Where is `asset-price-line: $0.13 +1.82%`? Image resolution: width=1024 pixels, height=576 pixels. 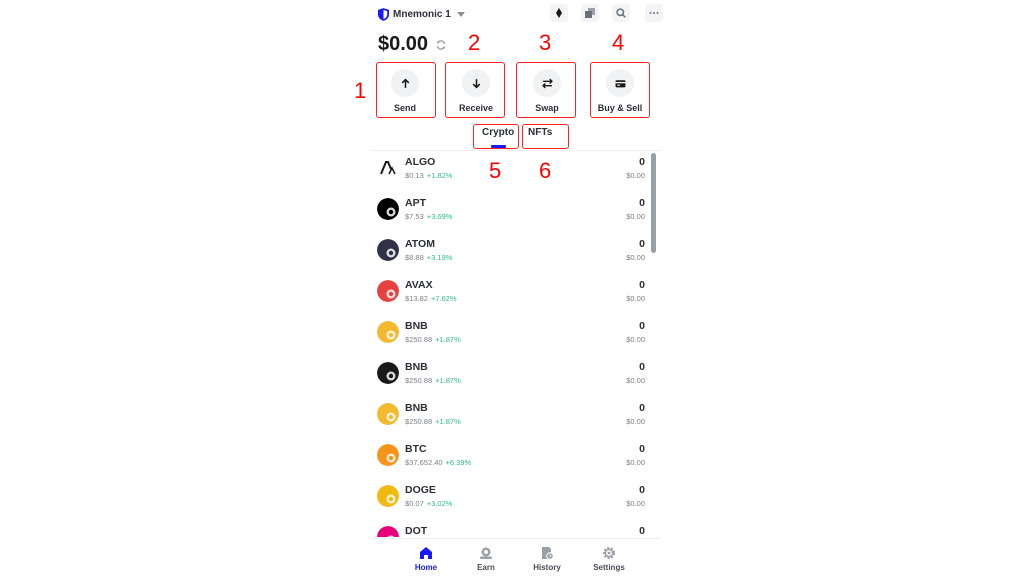 asset-price-line: $0.13 +1.82% is located at coordinates (428, 175).